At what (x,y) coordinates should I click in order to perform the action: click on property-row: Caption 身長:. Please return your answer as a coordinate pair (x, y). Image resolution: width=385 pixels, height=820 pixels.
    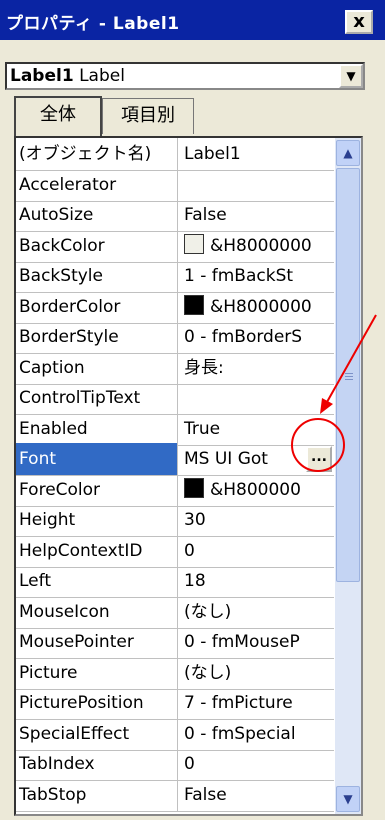
    Looking at the image, I should click on (175, 368).